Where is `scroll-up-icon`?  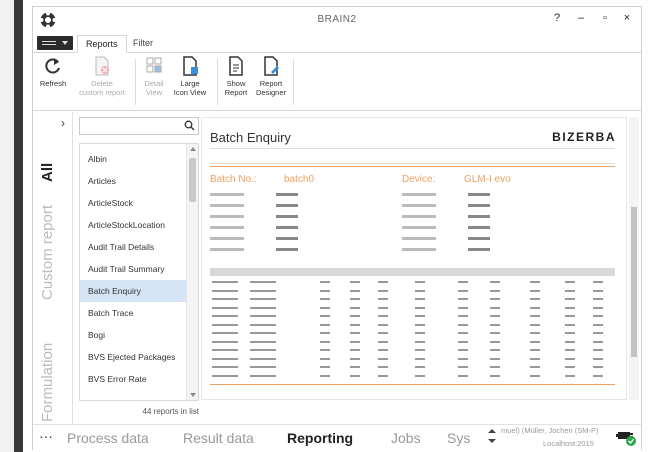 scroll-up-icon is located at coordinates (193, 149).